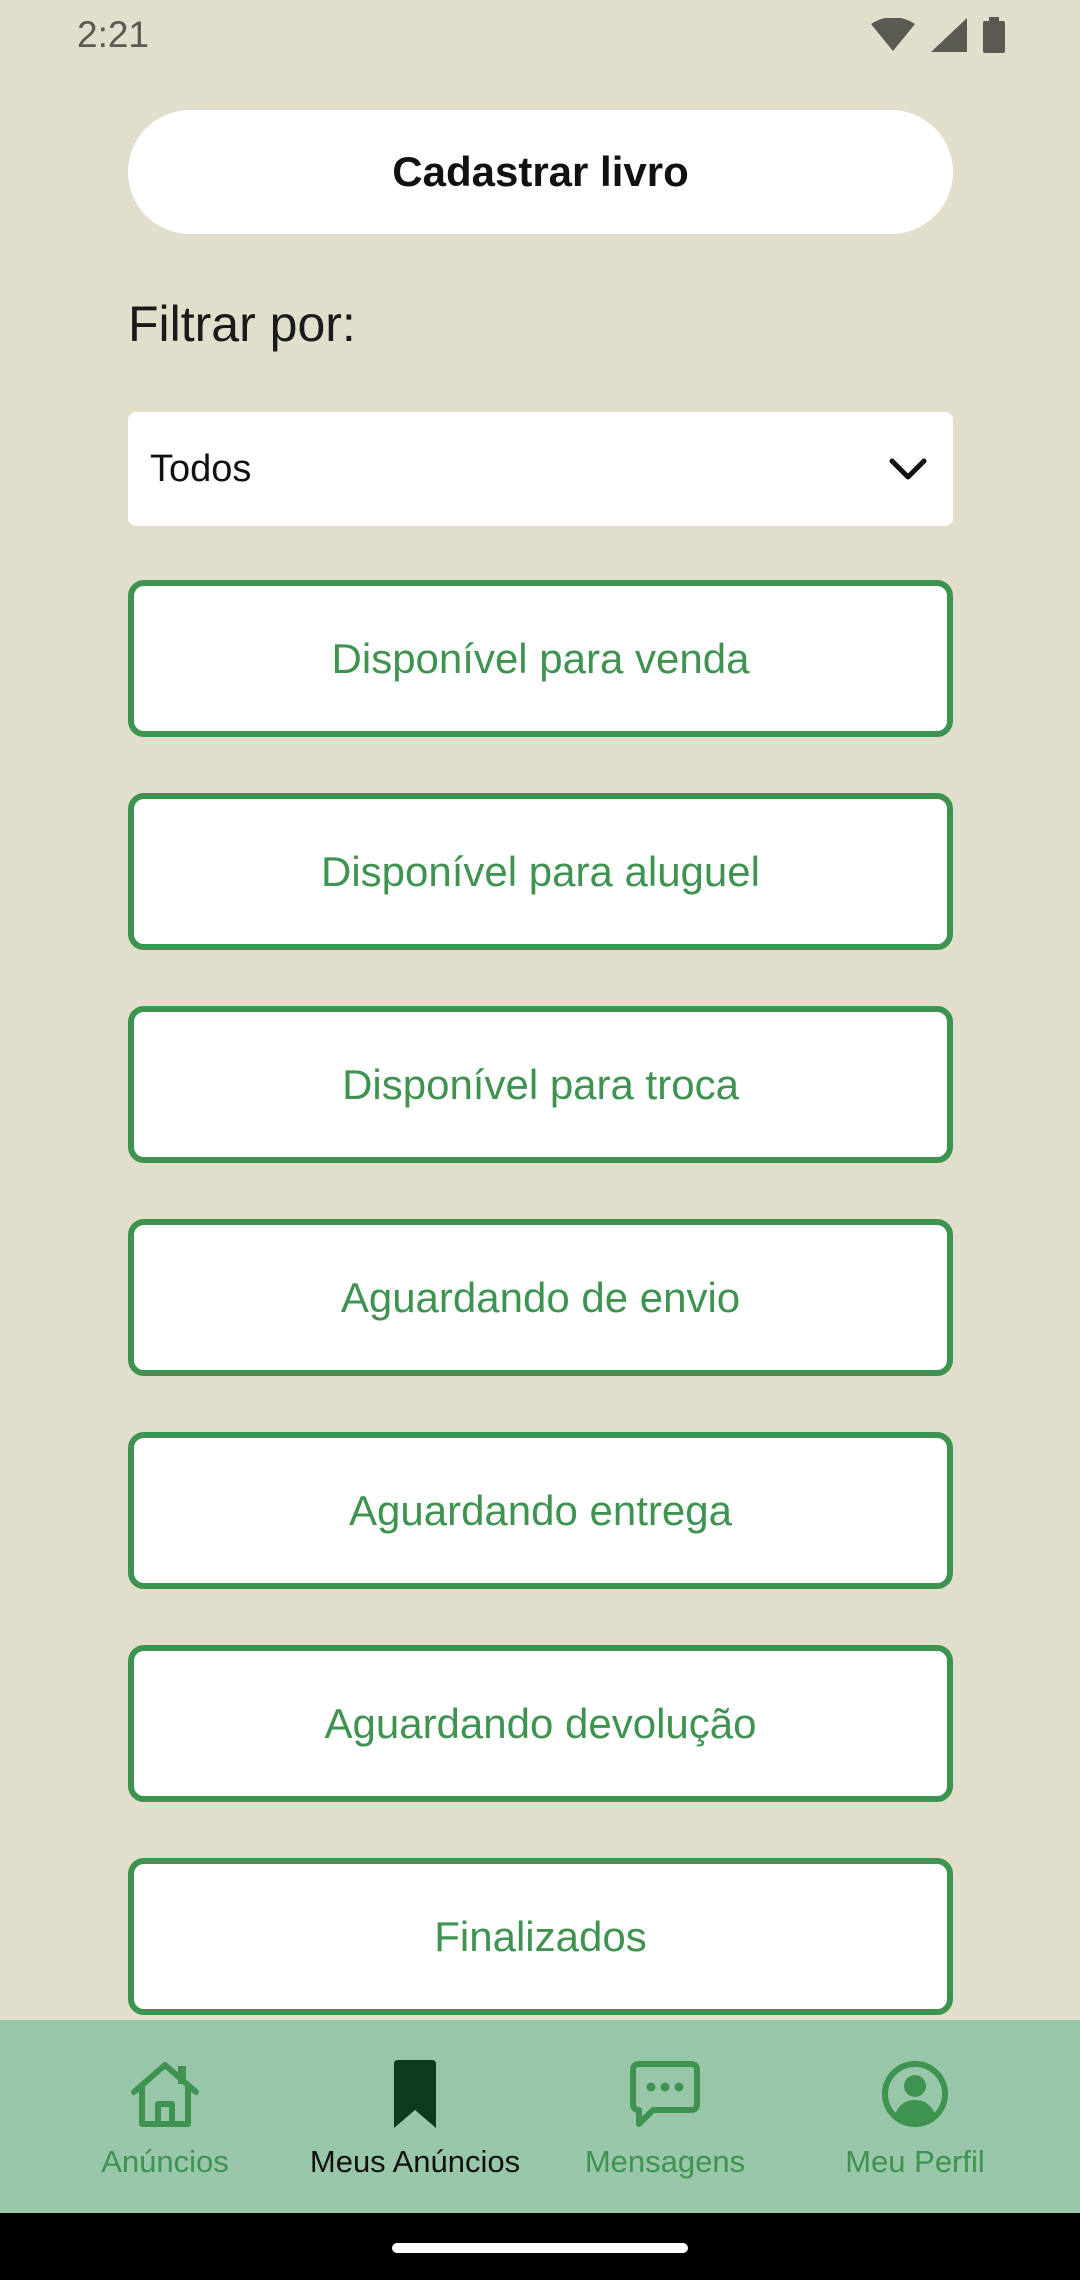 The image size is (1080, 2280). What do you see at coordinates (908, 469) in the screenshot?
I see `chevron-down-icon` at bounding box center [908, 469].